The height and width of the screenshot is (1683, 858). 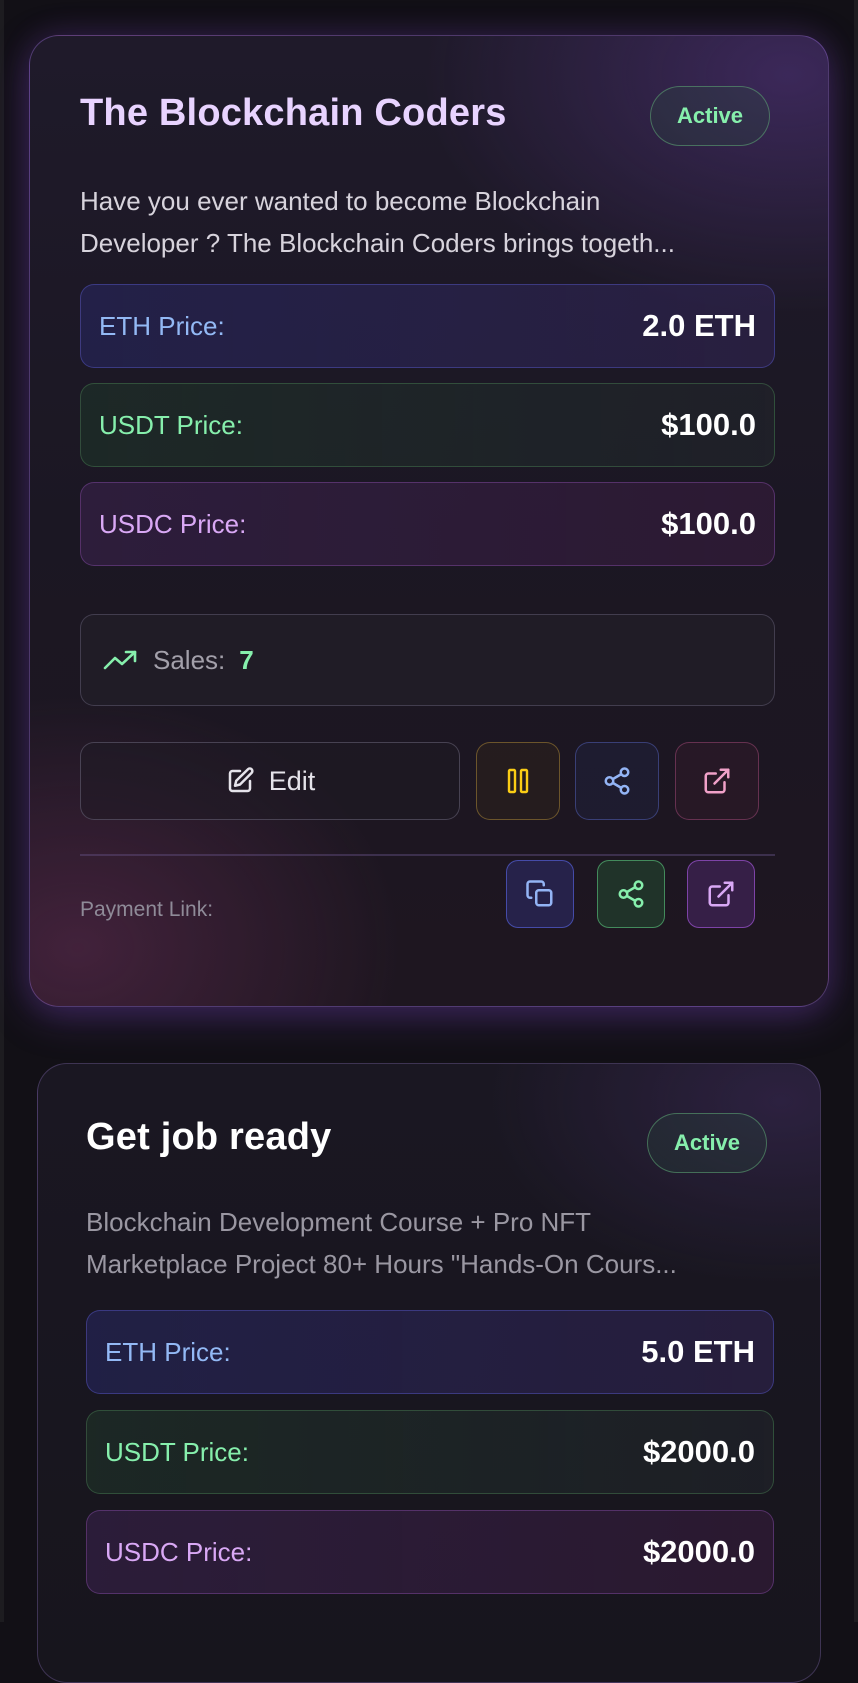 What do you see at coordinates (292, 780) in the screenshot?
I see `edit-button-label: Edit` at bounding box center [292, 780].